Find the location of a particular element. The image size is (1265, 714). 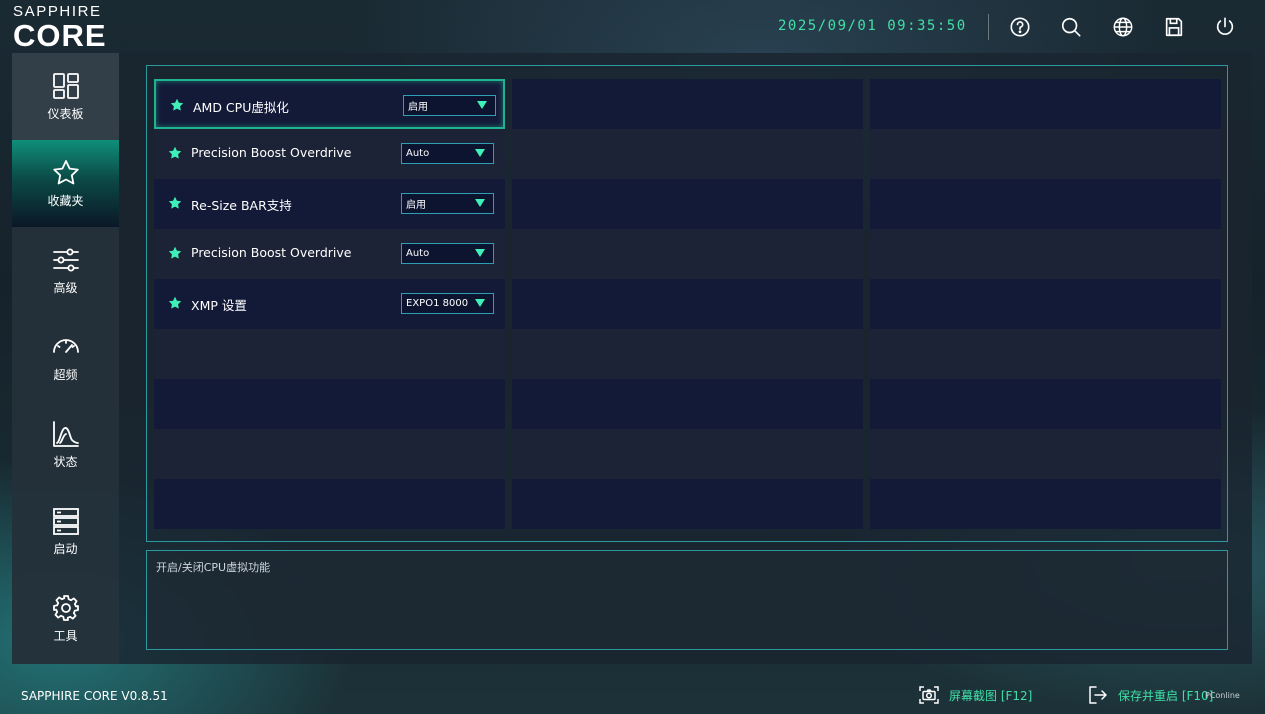

header-divider is located at coordinates (988, 27).